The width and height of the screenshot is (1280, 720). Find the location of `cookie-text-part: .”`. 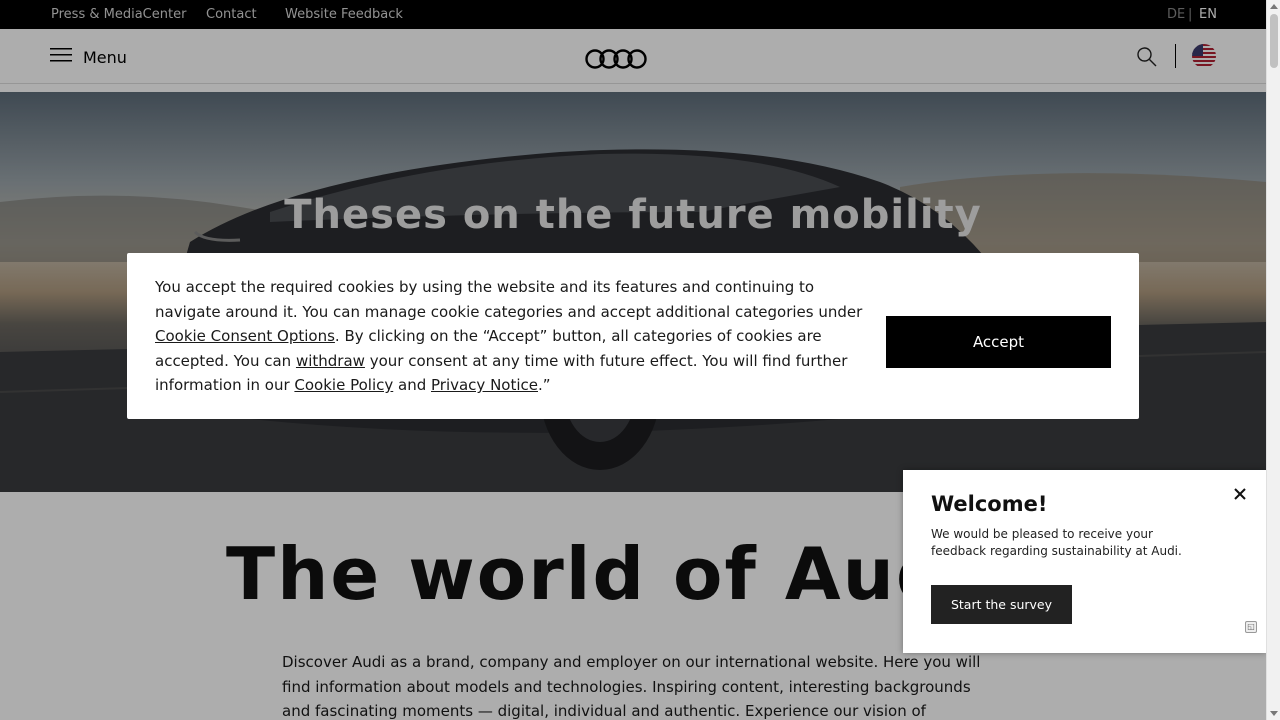

cookie-text-part: .” is located at coordinates (544, 385).